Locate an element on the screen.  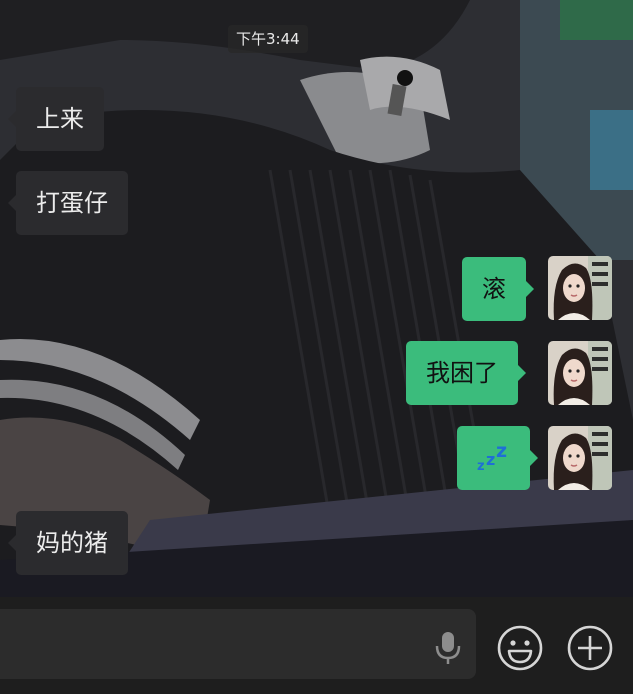
message-text: 我困了 is located at coordinates (462, 373).